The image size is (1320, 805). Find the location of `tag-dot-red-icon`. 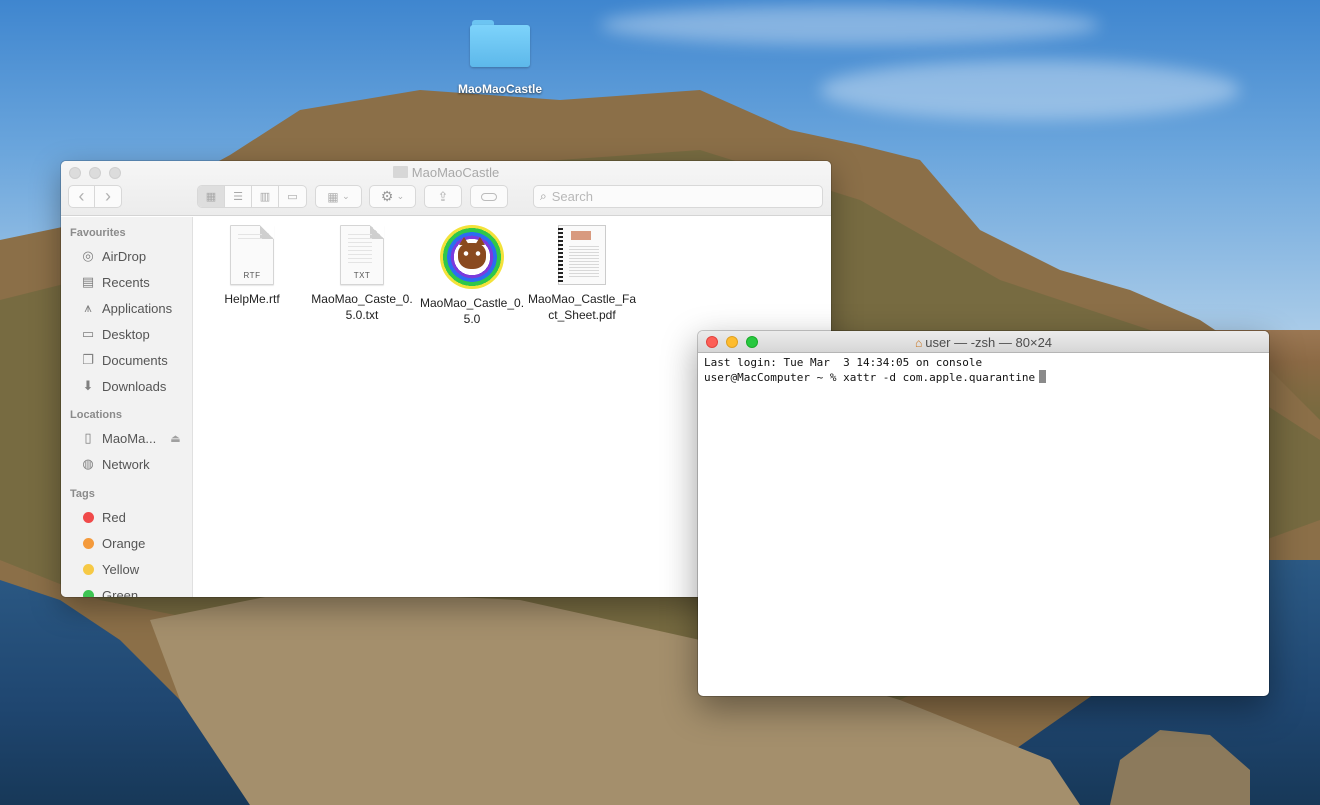

tag-dot-red-icon is located at coordinates (88, 517).